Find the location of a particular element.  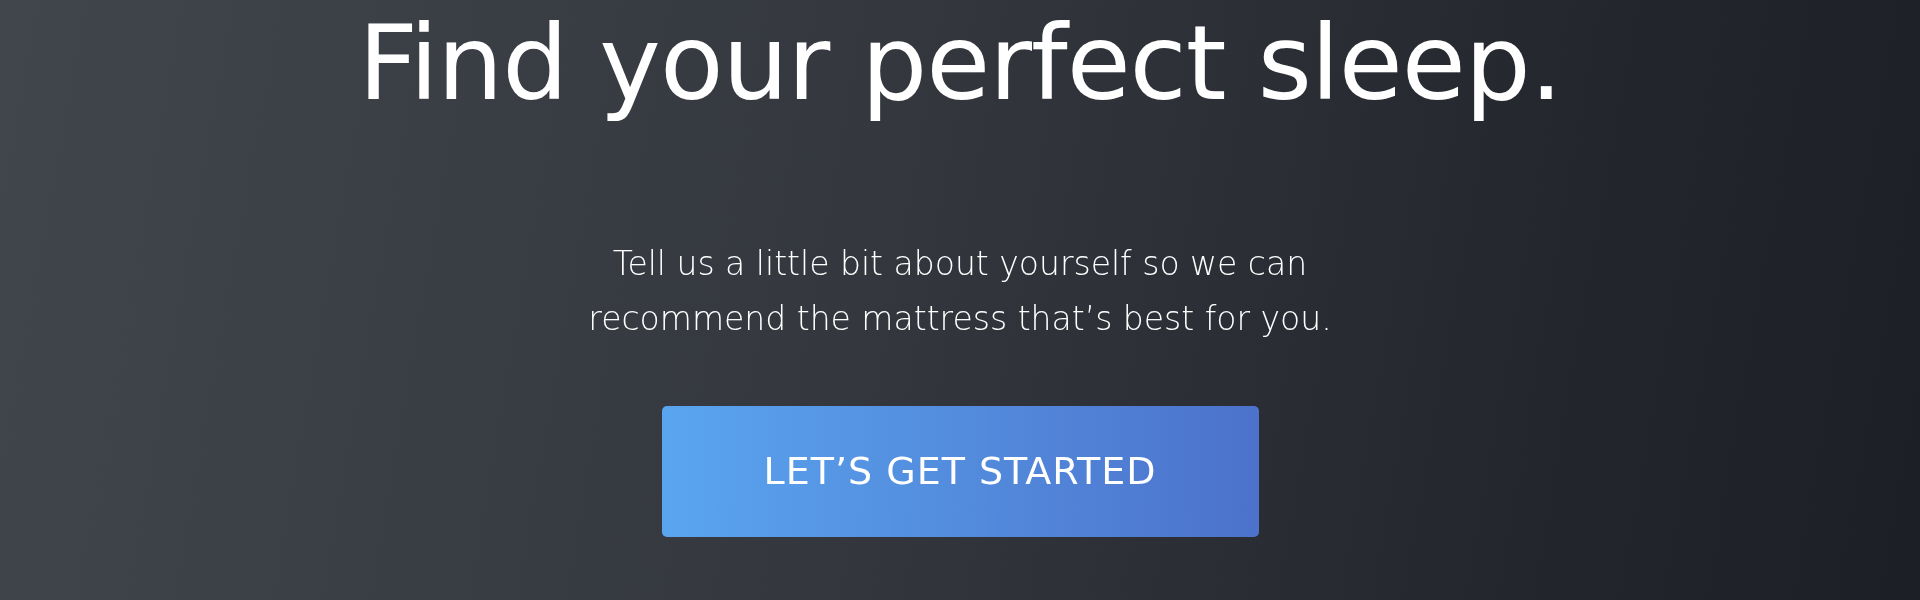

hero-subtitle: Tell us a little bit about yourself so we can recommend the mattress that’s best for you. is located at coordinates (960, 291).